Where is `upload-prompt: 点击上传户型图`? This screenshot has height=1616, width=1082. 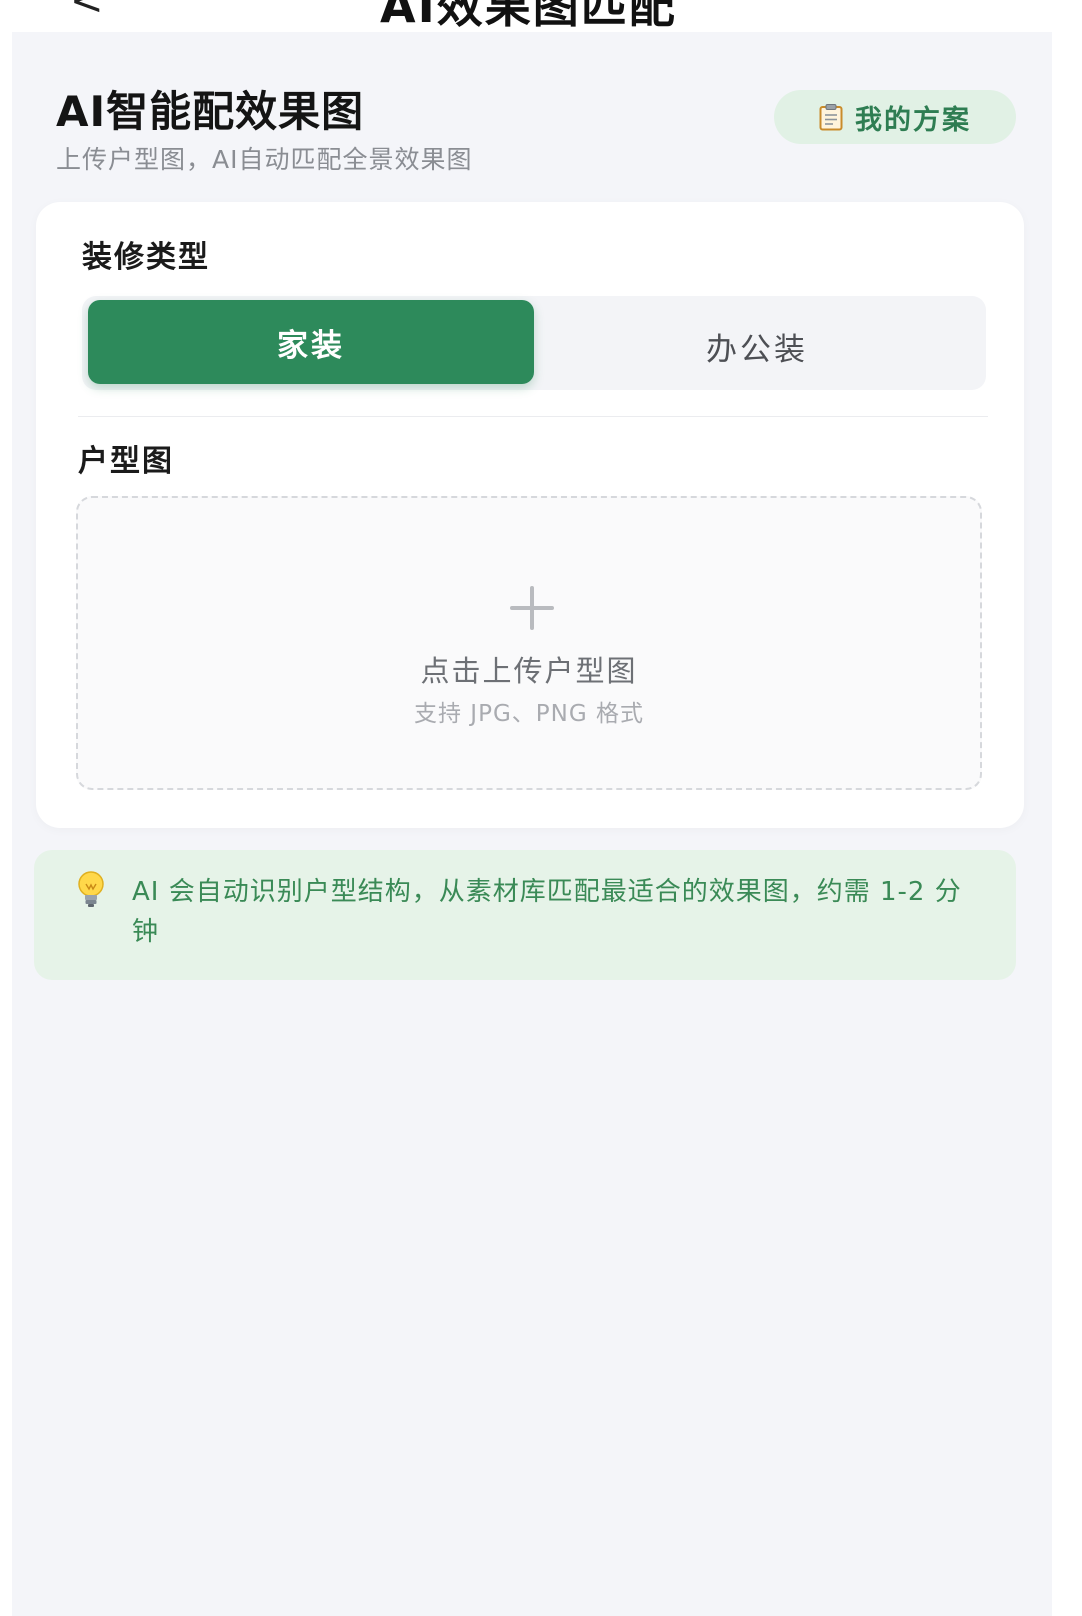 upload-prompt: 点击上传户型图 is located at coordinates (529, 671).